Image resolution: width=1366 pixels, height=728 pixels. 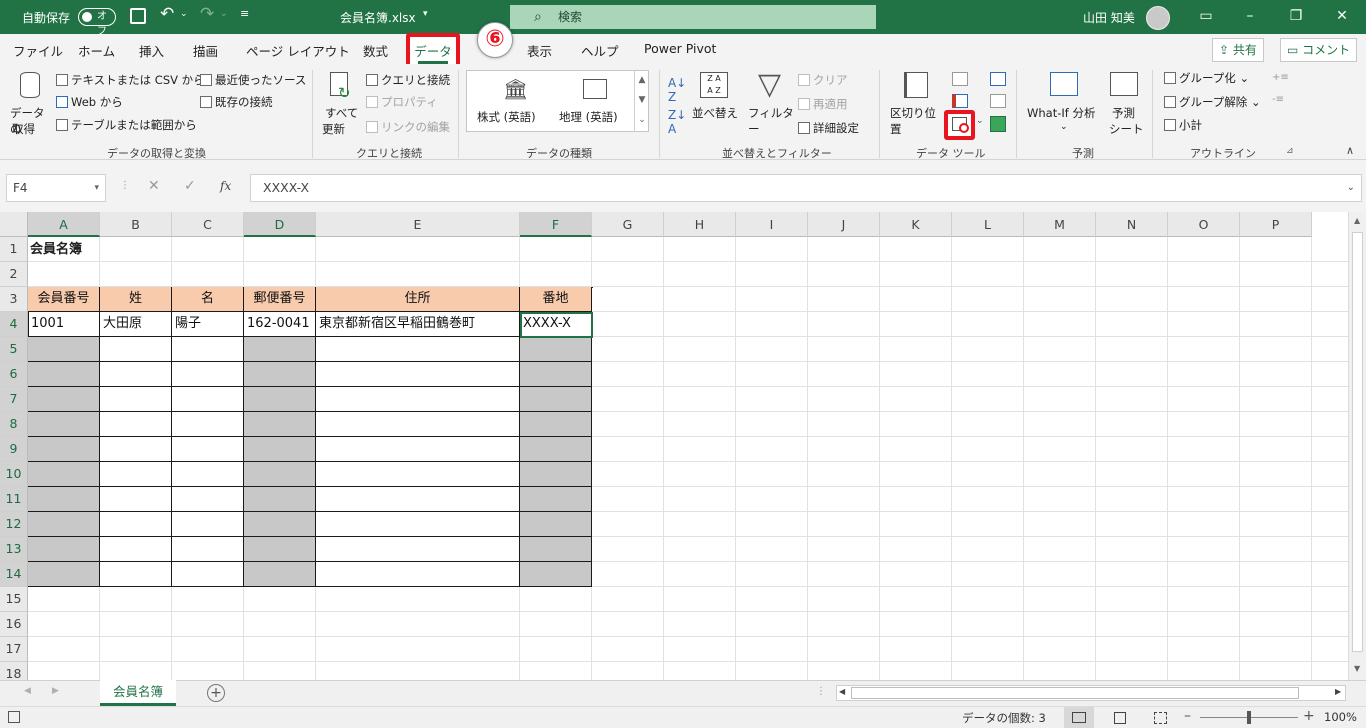 I want to click on page-break-view-icon, so click(x=1160, y=718).